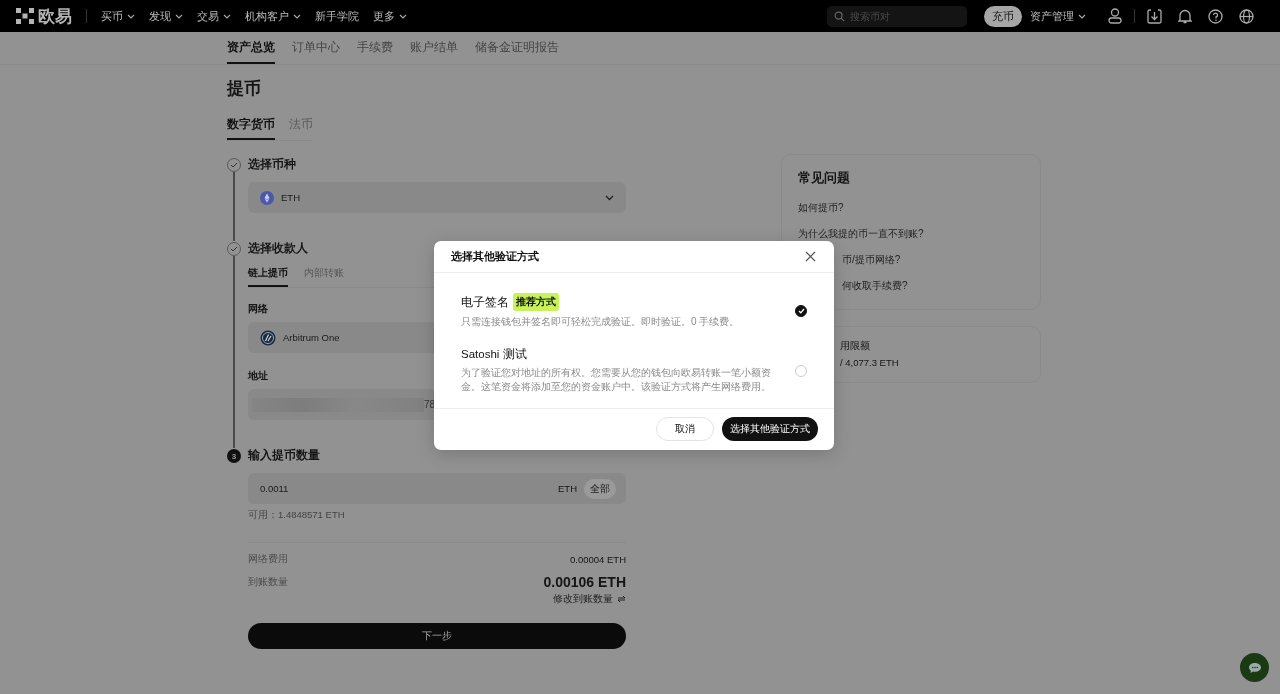  I want to click on field-label: 地址, so click(258, 376).